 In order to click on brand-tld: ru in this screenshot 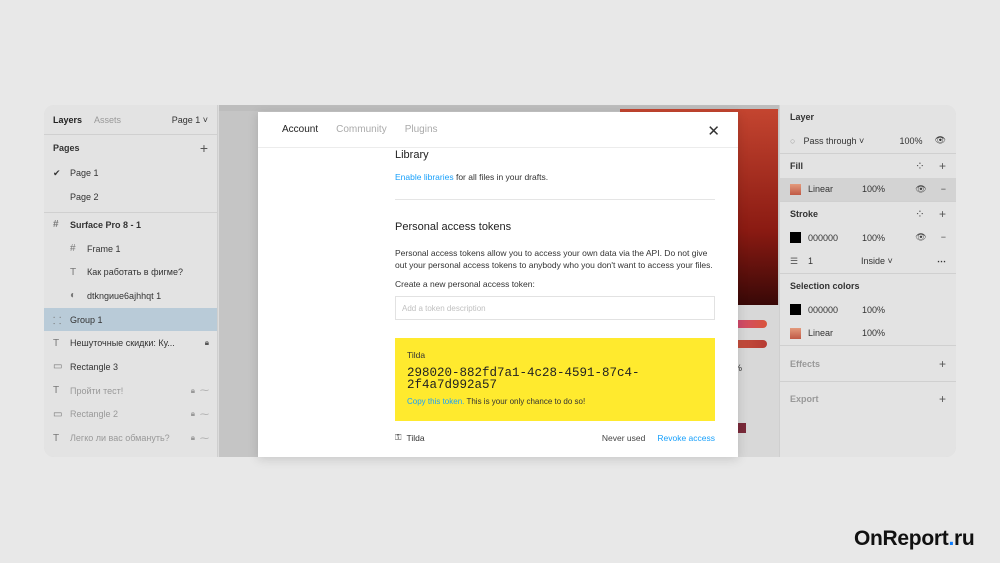, I will do `click(964, 538)`.